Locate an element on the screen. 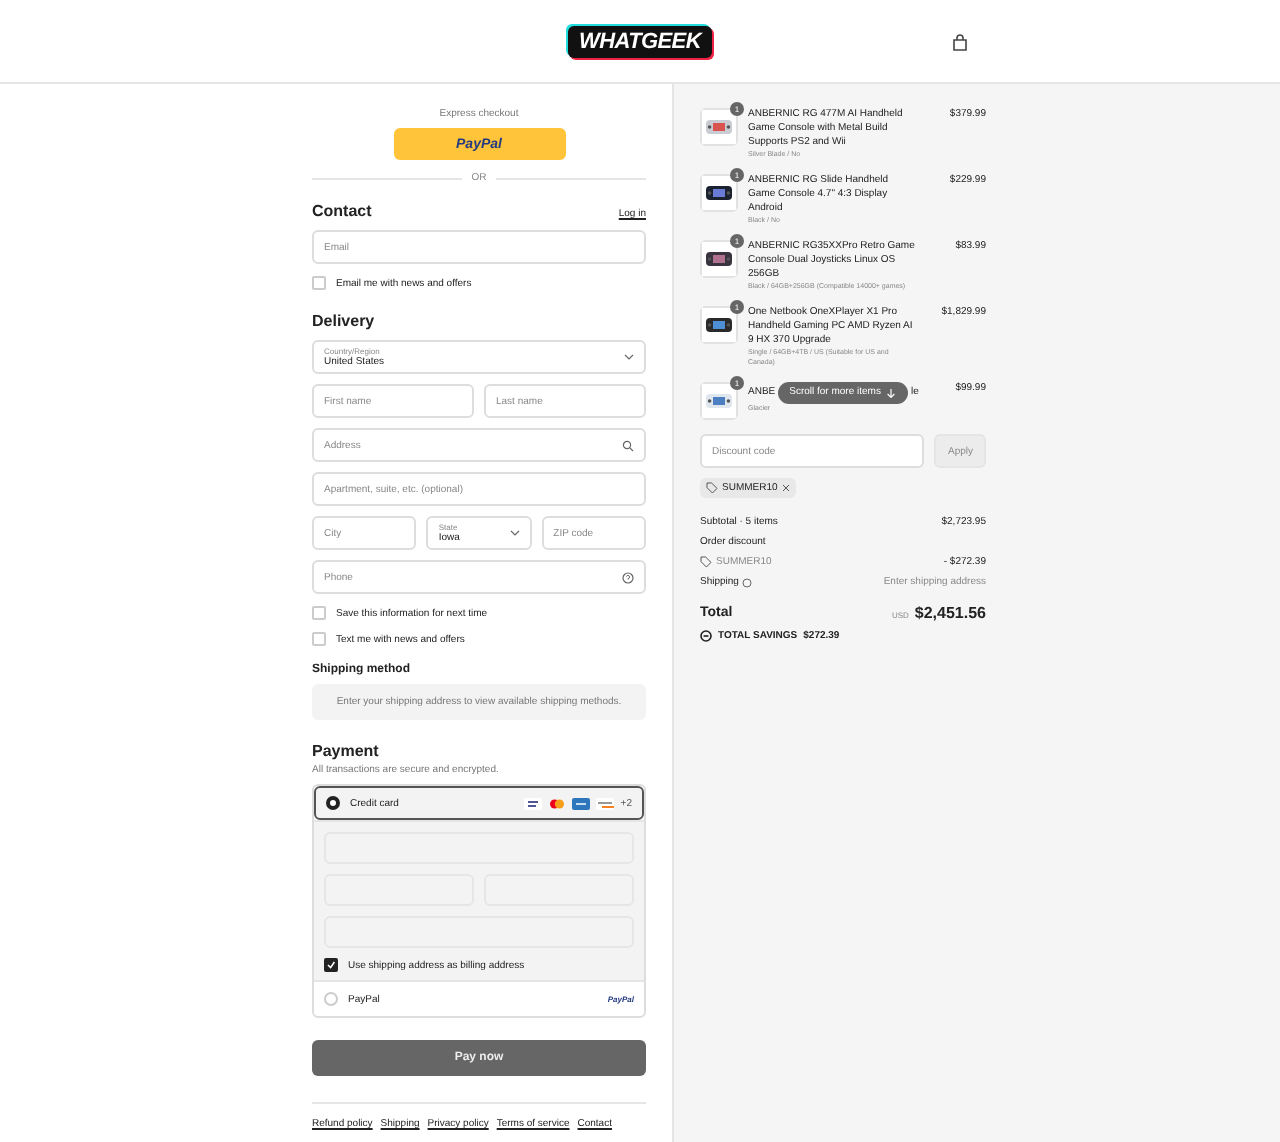 Image resolution: width=1280 pixels, height=1142 pixels. section-title: Delivery is located at coordinates (344, 321).